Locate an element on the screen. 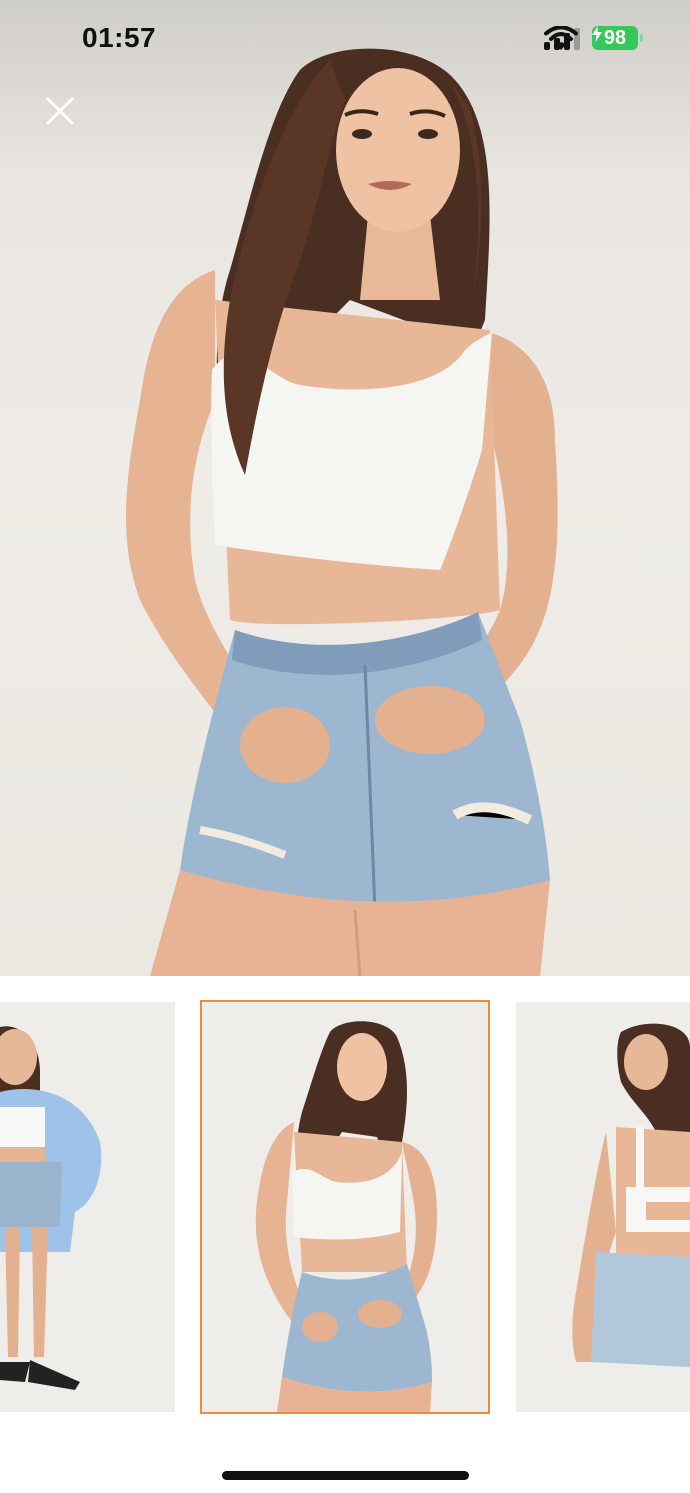  status-icons: 98 is located at coordinates (593, 38).